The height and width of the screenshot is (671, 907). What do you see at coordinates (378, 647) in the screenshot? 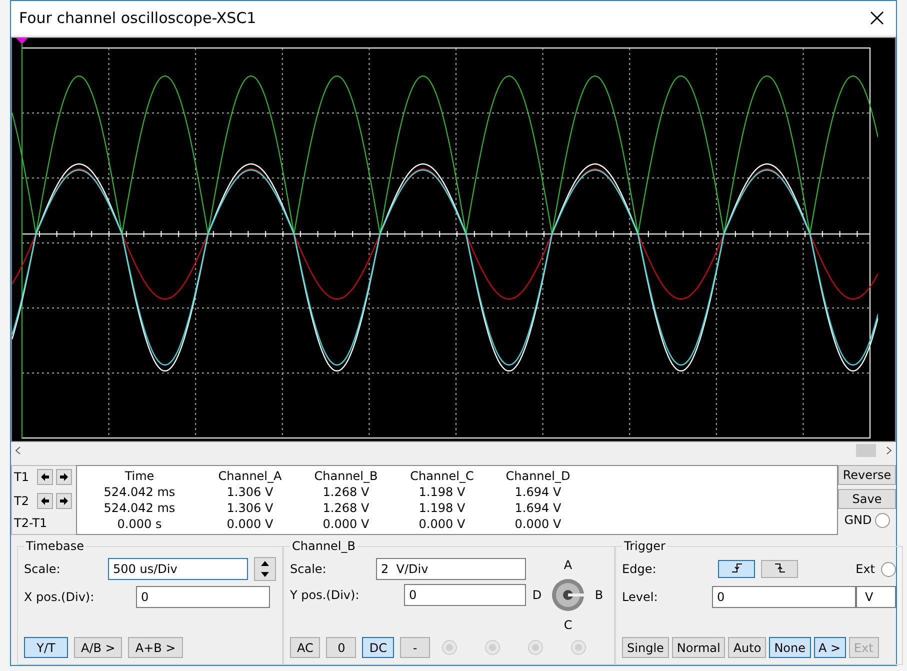
I see `coupling-button: DC` at bounding box center [378, 647].